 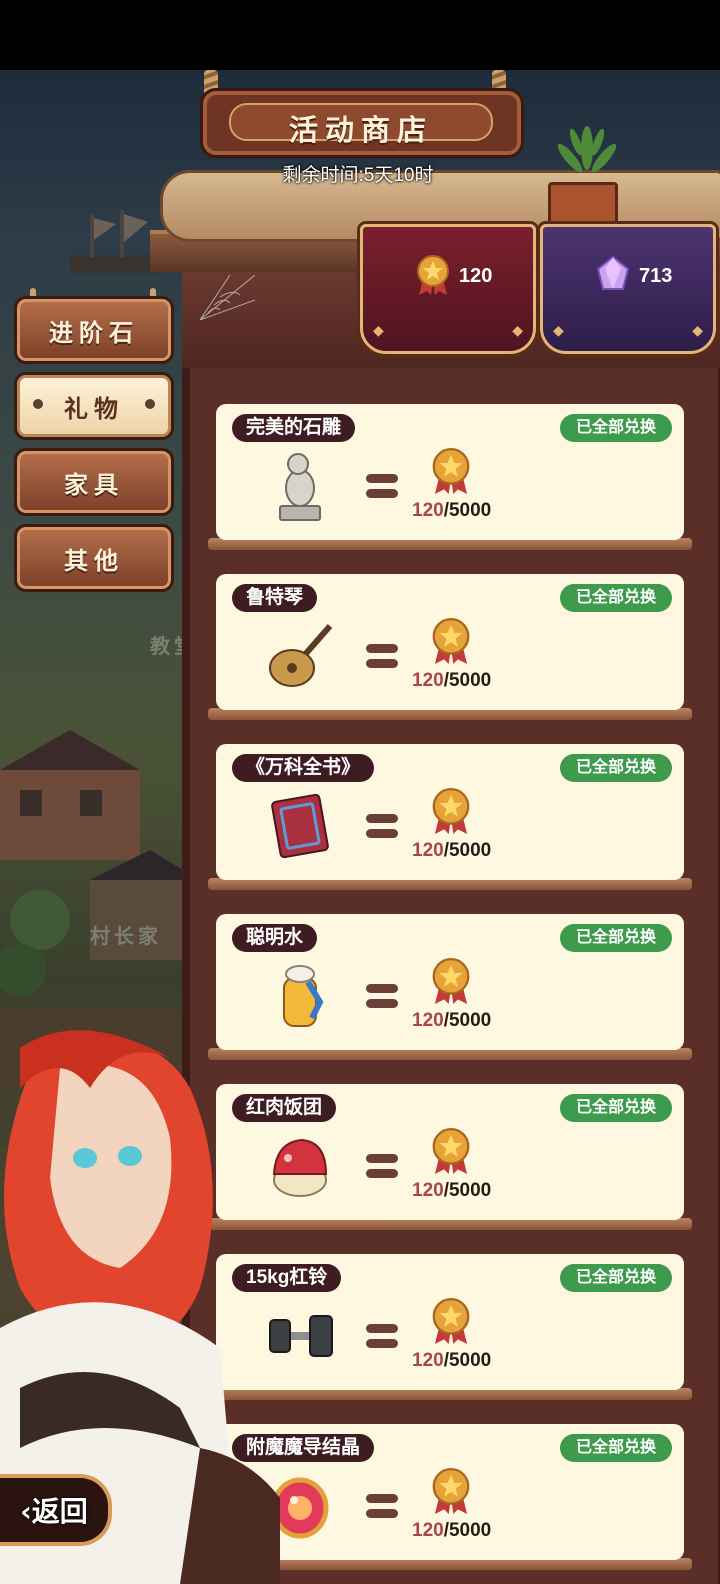 I want to click on shop-item-row: 鲁特琴 已全部兑换 120/5000, so click(x=450, y=642).